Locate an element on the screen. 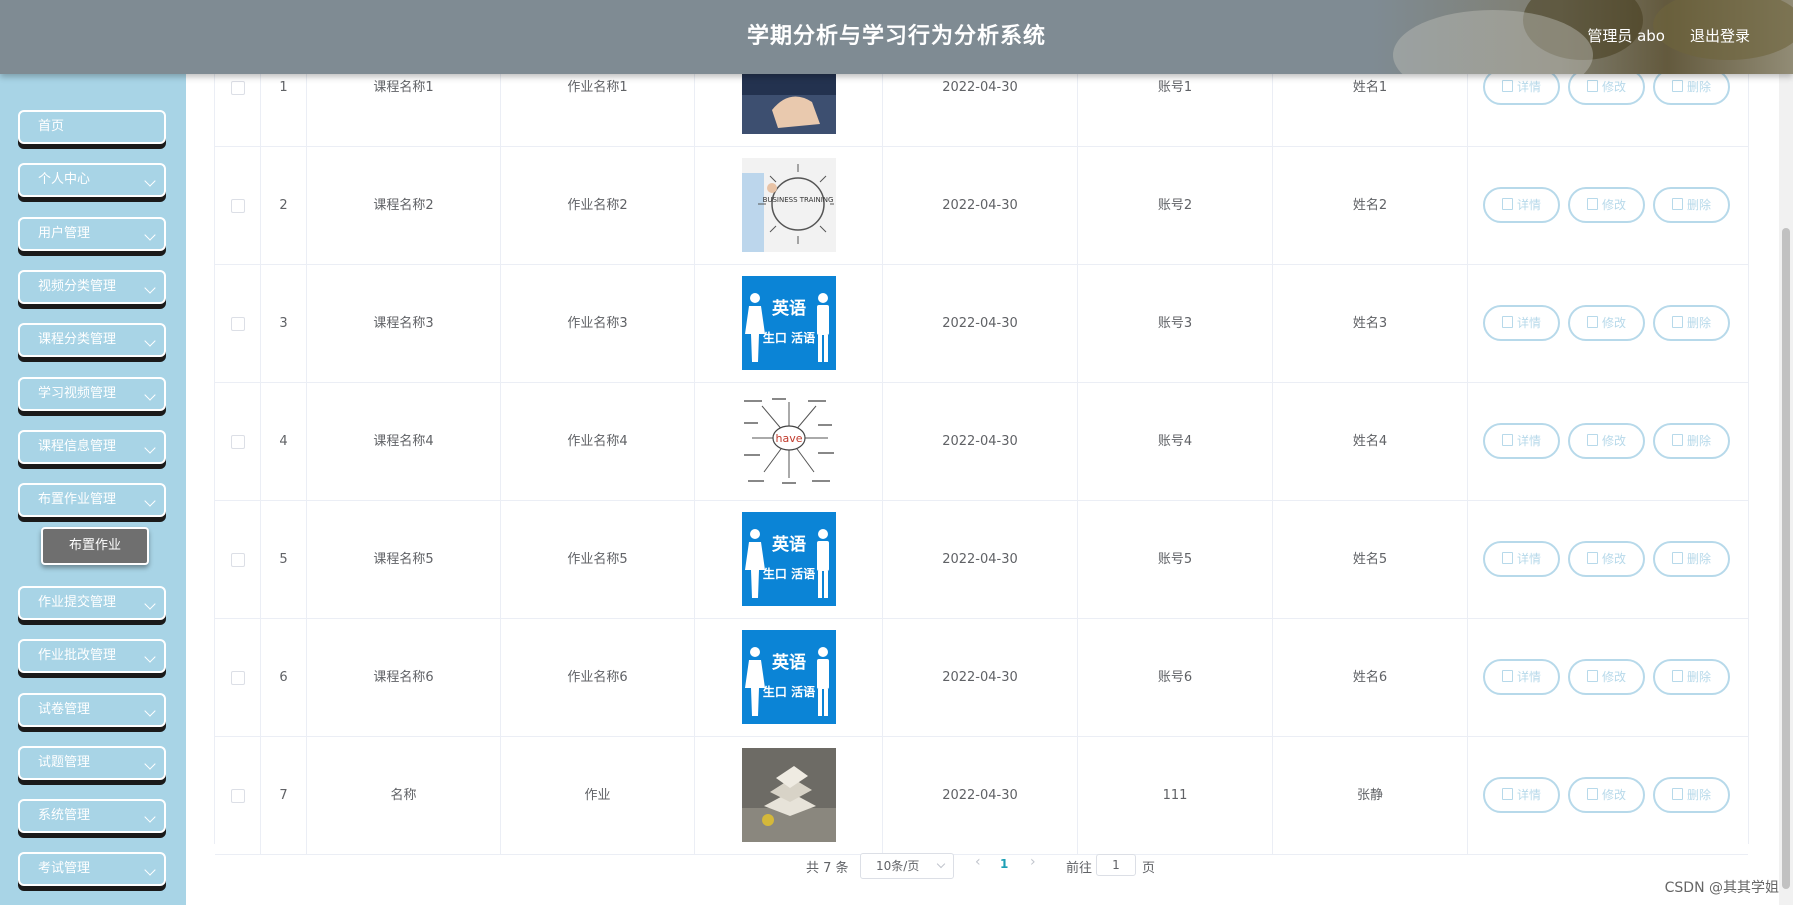  index-cell: 5 is located at coordinates (284, 560).